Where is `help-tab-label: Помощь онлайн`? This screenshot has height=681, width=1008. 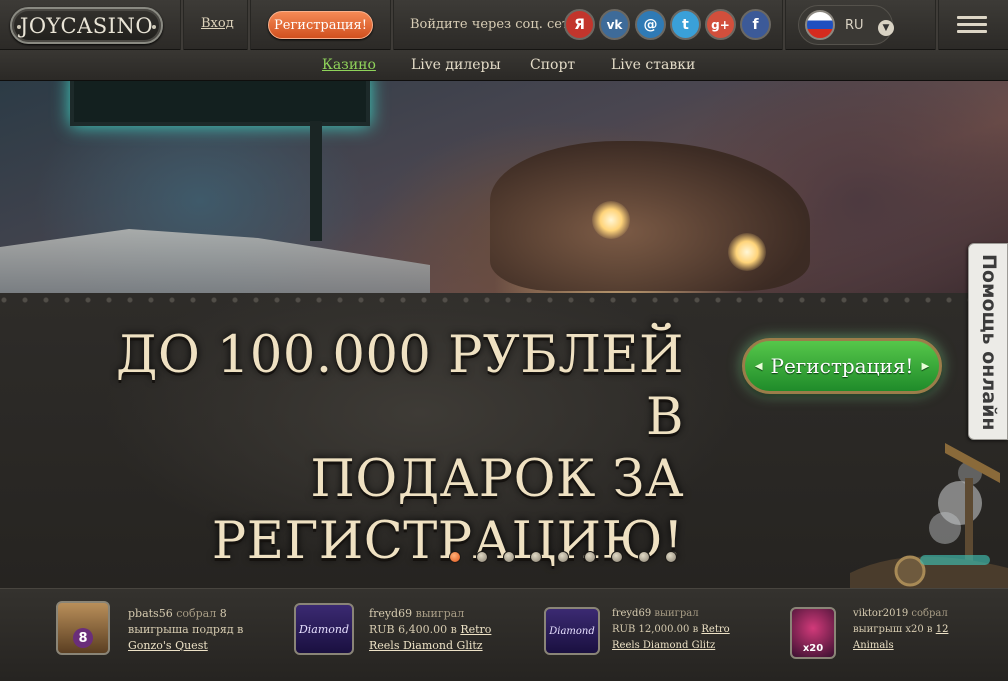
help-tab-label: Помощь онлайн is located at coordinates (989, 342).